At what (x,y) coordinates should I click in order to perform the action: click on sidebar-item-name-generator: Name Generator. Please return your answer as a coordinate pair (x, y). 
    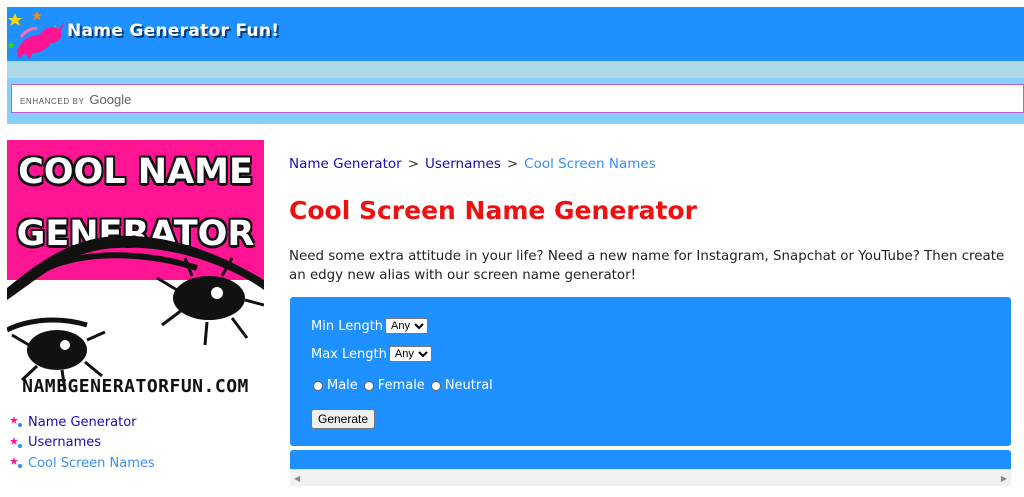
    Looking at the image, I should click on (82, 422).